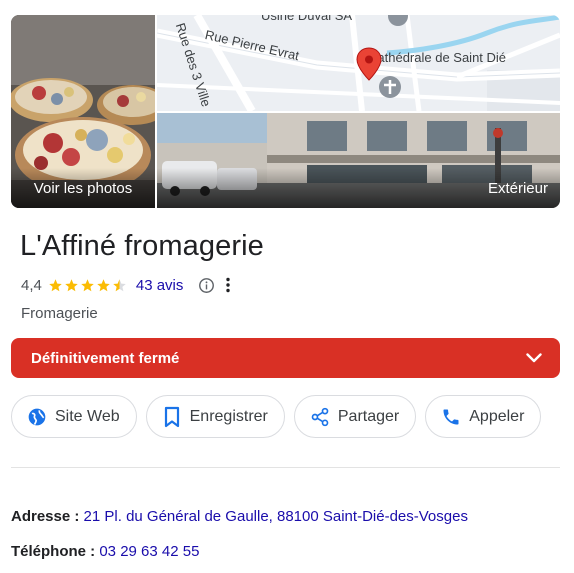  I want to click on half-star-icon, so click(119, 284).